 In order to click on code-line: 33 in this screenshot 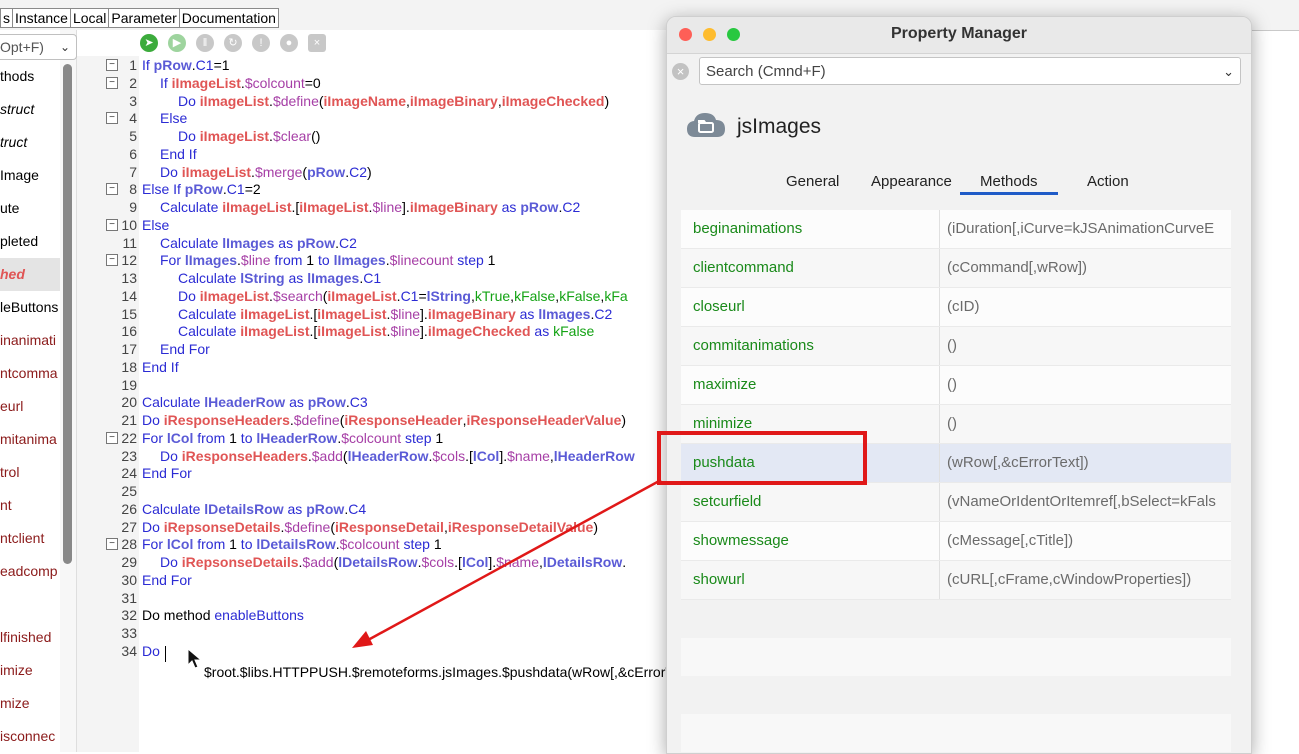, I will do `click(377, 633)`.